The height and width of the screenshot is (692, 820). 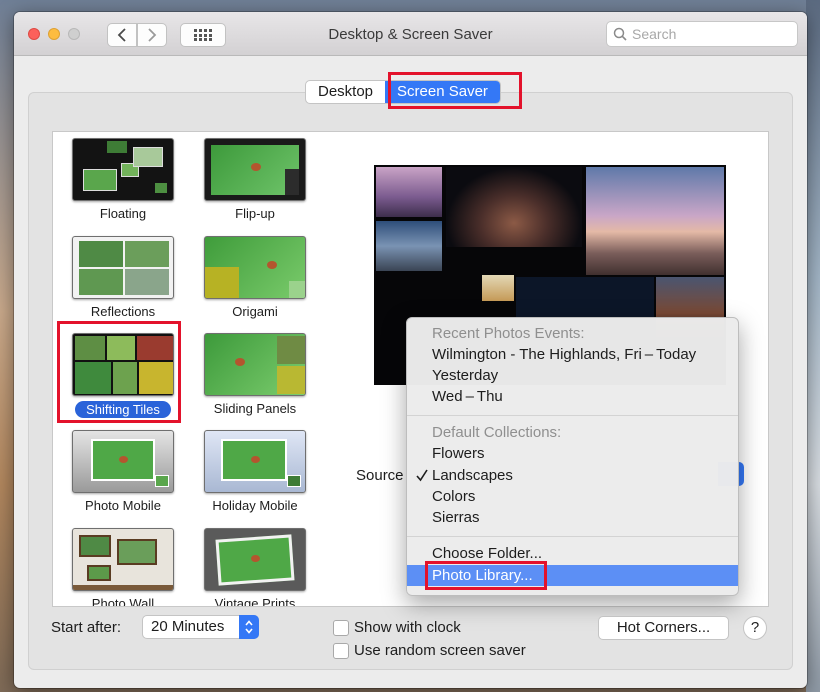 I want to click on menu-item-flowers: Flowers, so click(x=572, y=453).